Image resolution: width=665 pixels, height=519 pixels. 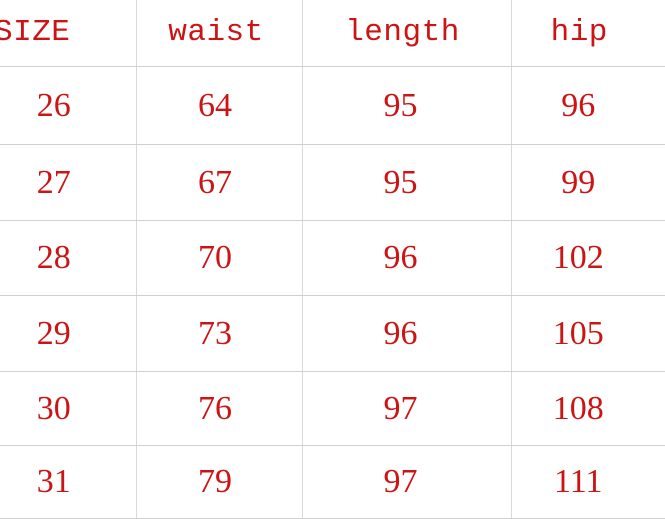 I want to click on table-row: 28 70 96 102, so click(x=332, y=258).